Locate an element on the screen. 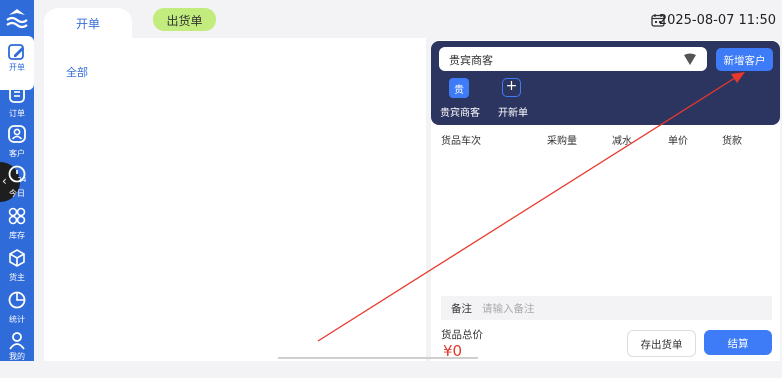  save-shipping-order-button: 存出货单 is located at coordinates (661, 343).